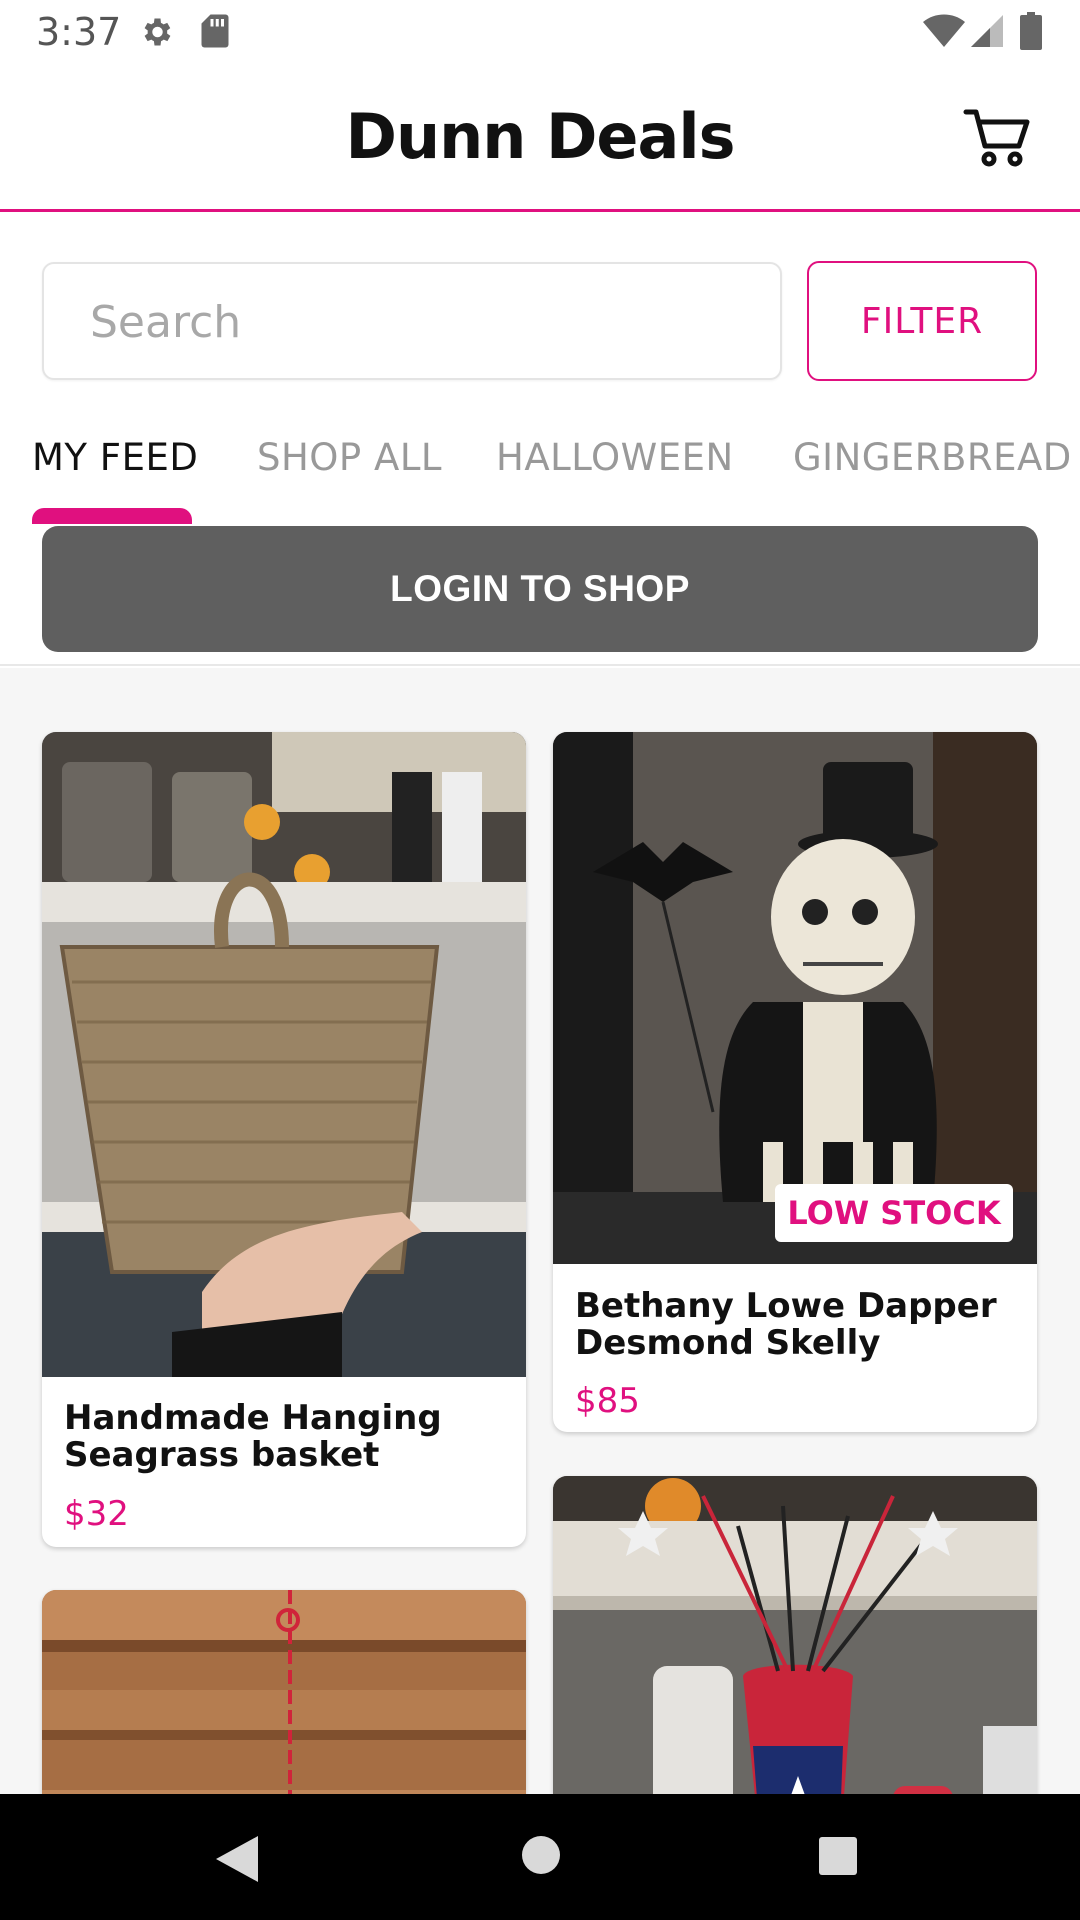 Image resolution: width=1080 pixels, height=1920 pixels. What do you see at coordinates (79, 32) in the screenshot?
I see `status-time: 3:37` at bounding box center [79, 32].